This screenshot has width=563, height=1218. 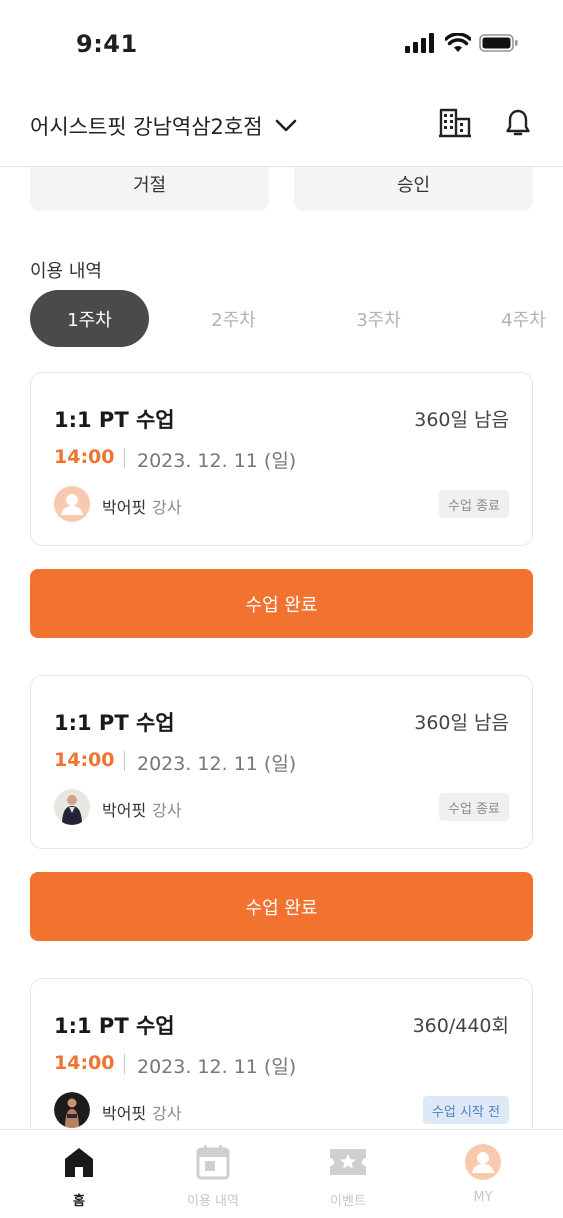 I want to click on status-bar: 9:41, so click(x=281, y=45).